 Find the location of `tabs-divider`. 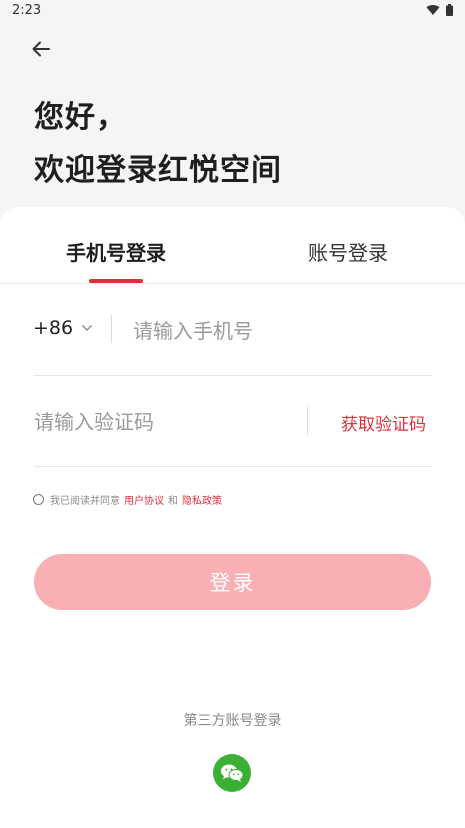

tabs-divider is located at coordinates (232, 283).